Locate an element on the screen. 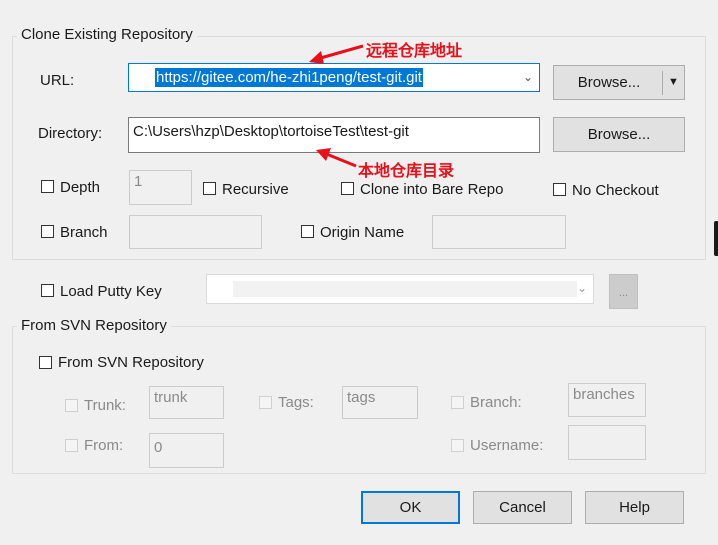 The width and height of the screenshot is (718, 545). branch-input is located at coordinates (195, 232).